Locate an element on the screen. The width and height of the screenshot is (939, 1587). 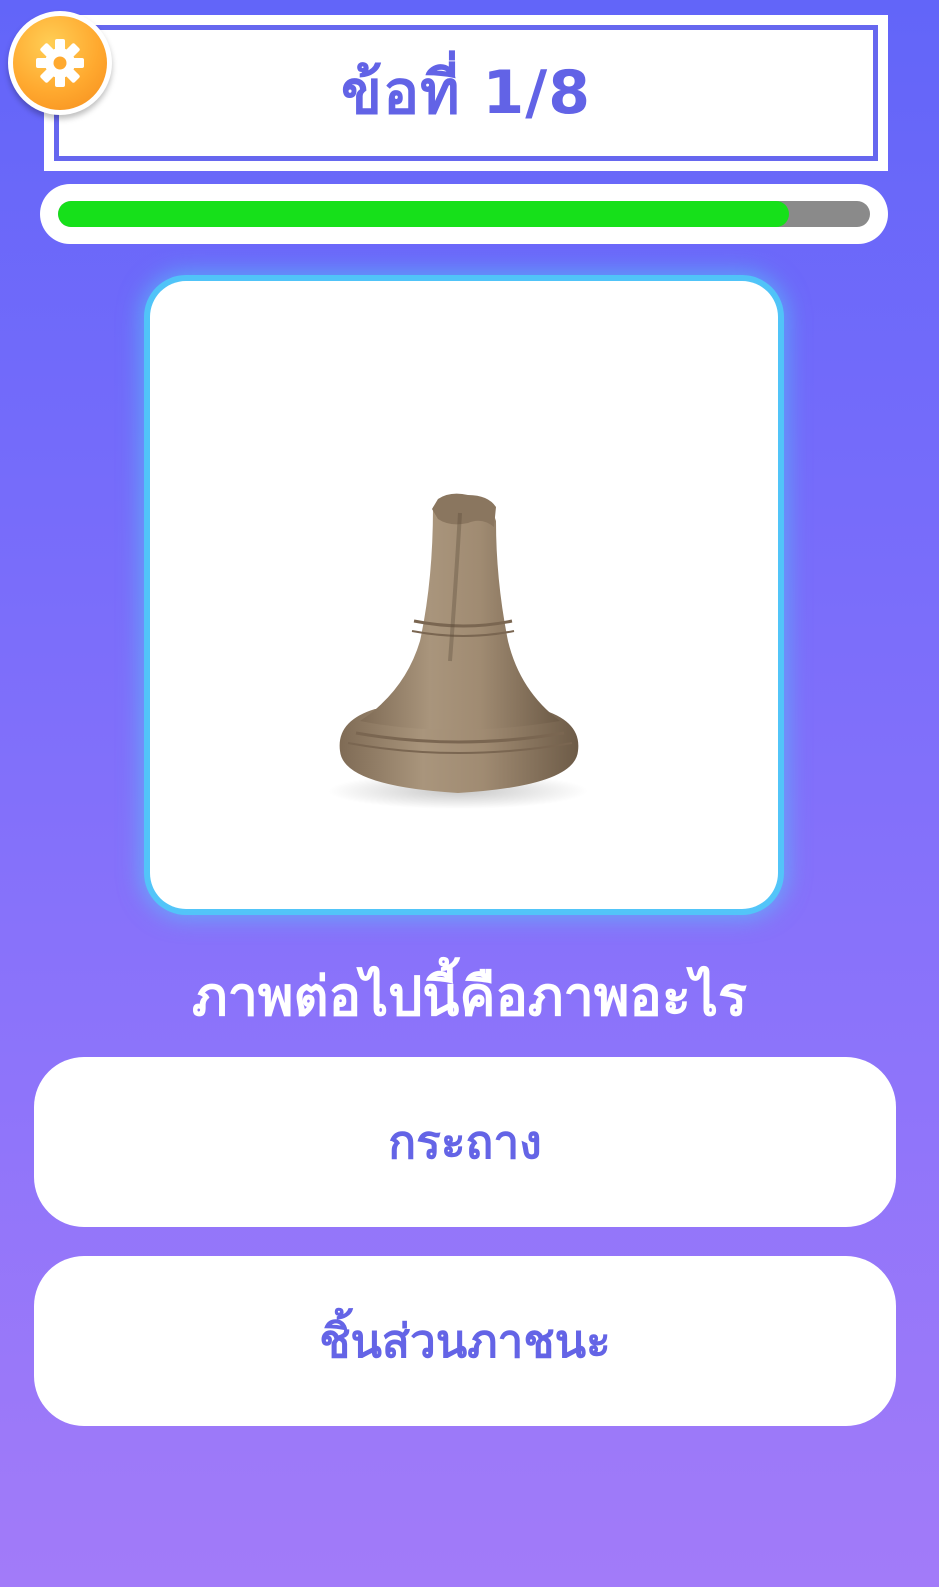
question-counter-panel: ข้อที่ 1/8 is located at coordinates (466, 93).